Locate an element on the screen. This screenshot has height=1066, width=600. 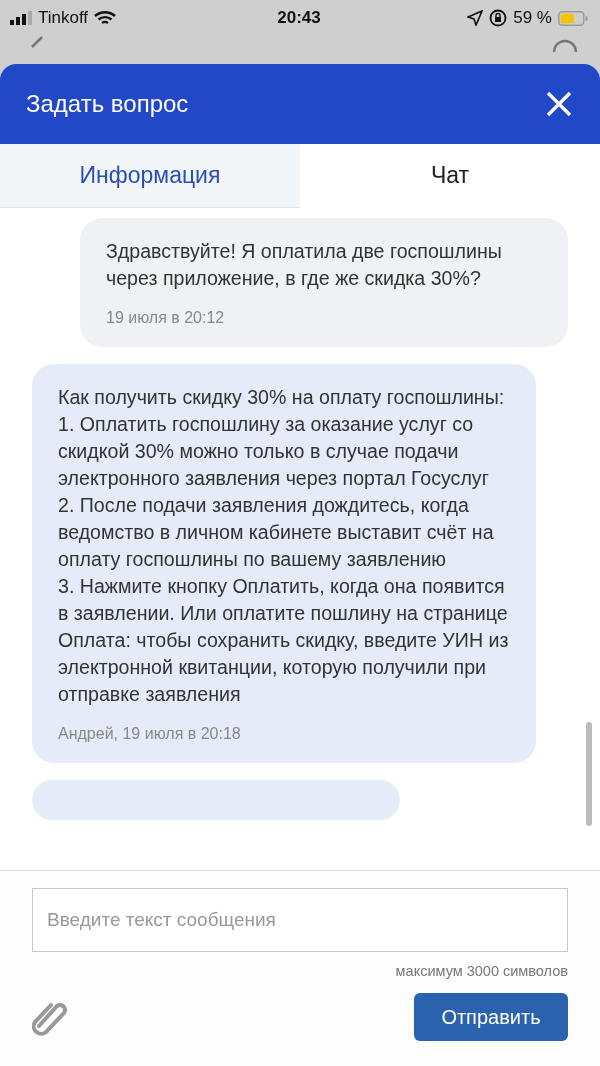
modal-title: Задать вопрос is located at coordinates (107, 104).